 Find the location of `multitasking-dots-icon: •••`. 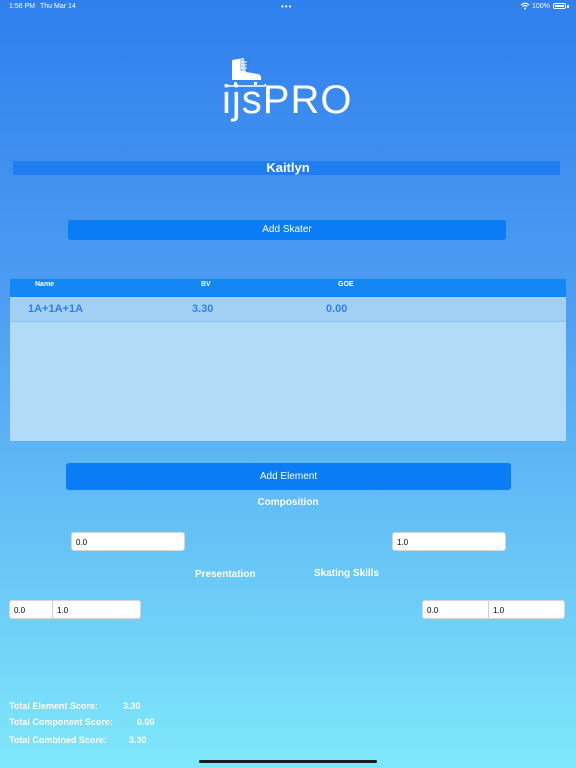

multitasking-dots-icon: ••• is located at coordinates (286, 6).